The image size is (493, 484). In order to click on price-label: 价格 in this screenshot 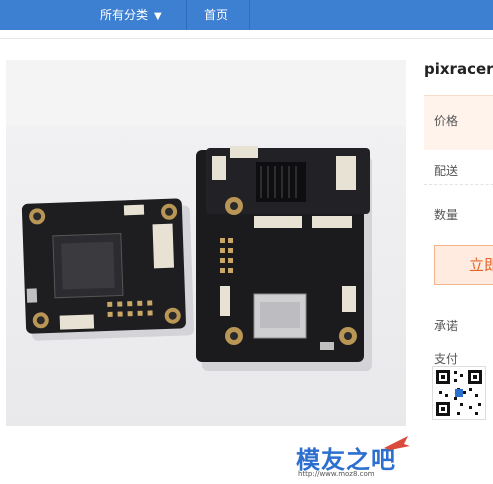, I will do `click(446, 121)`.